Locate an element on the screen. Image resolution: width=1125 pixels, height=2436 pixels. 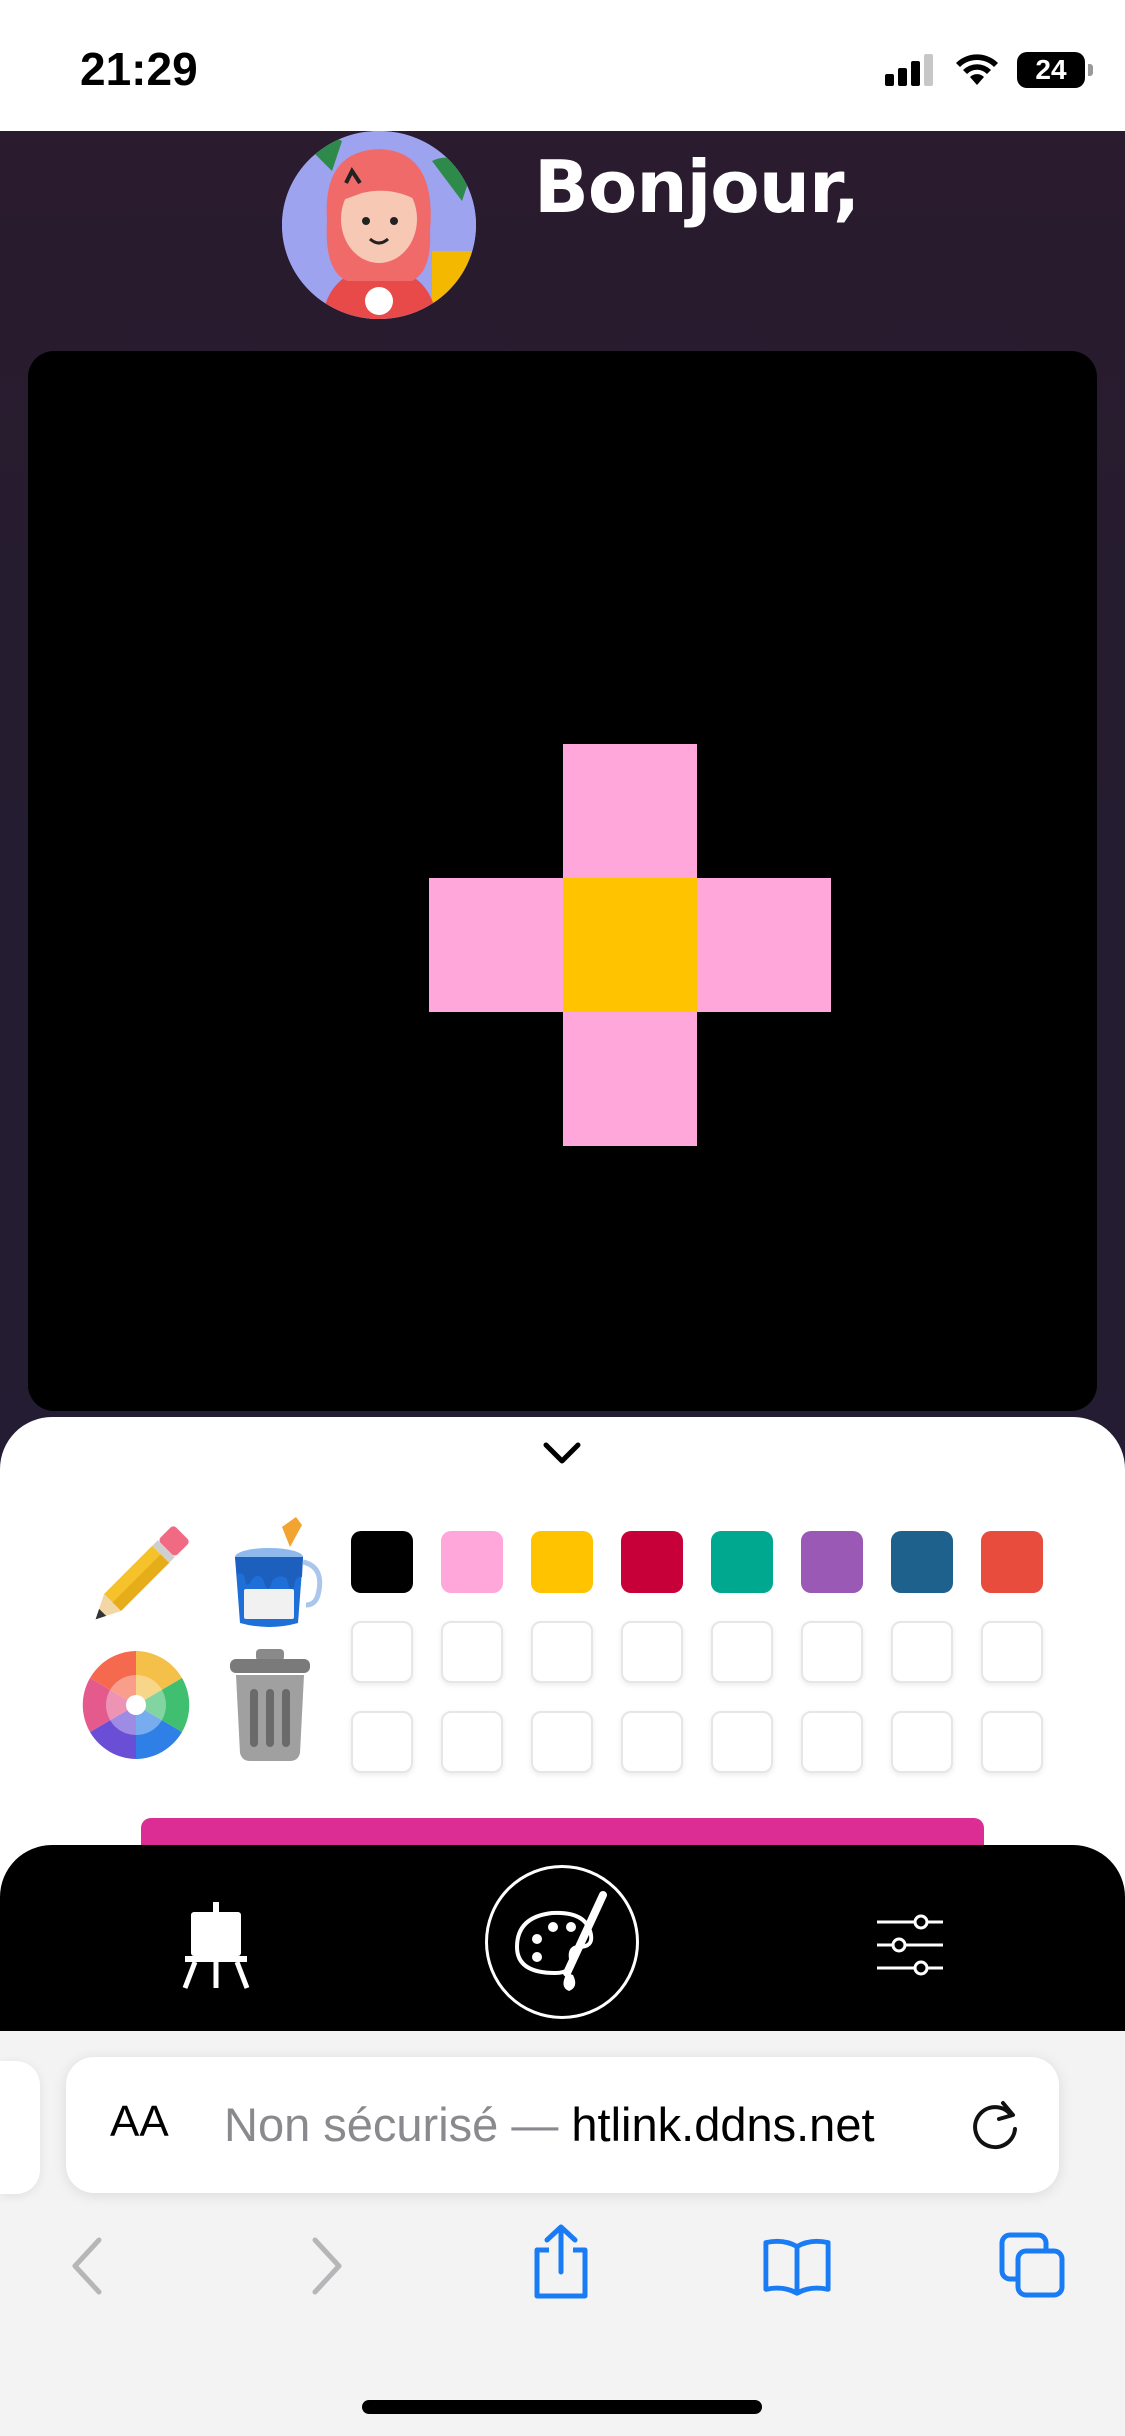
color-wheel-icon is located at coordinates (136, 1705).